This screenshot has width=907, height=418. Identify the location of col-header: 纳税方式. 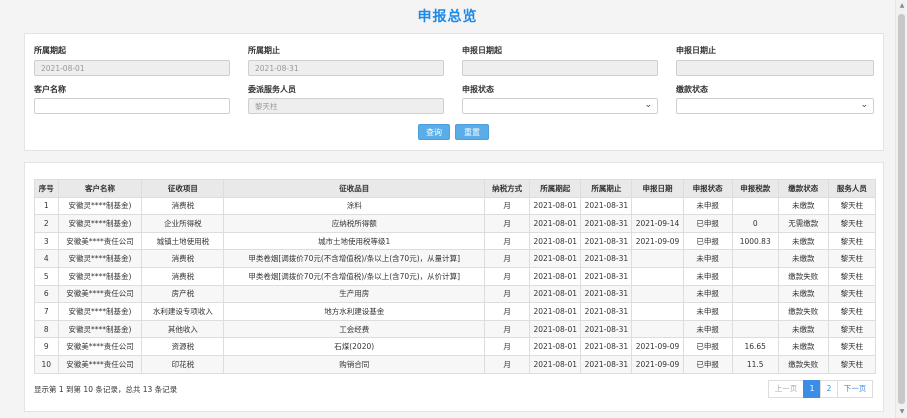
(507, 188).